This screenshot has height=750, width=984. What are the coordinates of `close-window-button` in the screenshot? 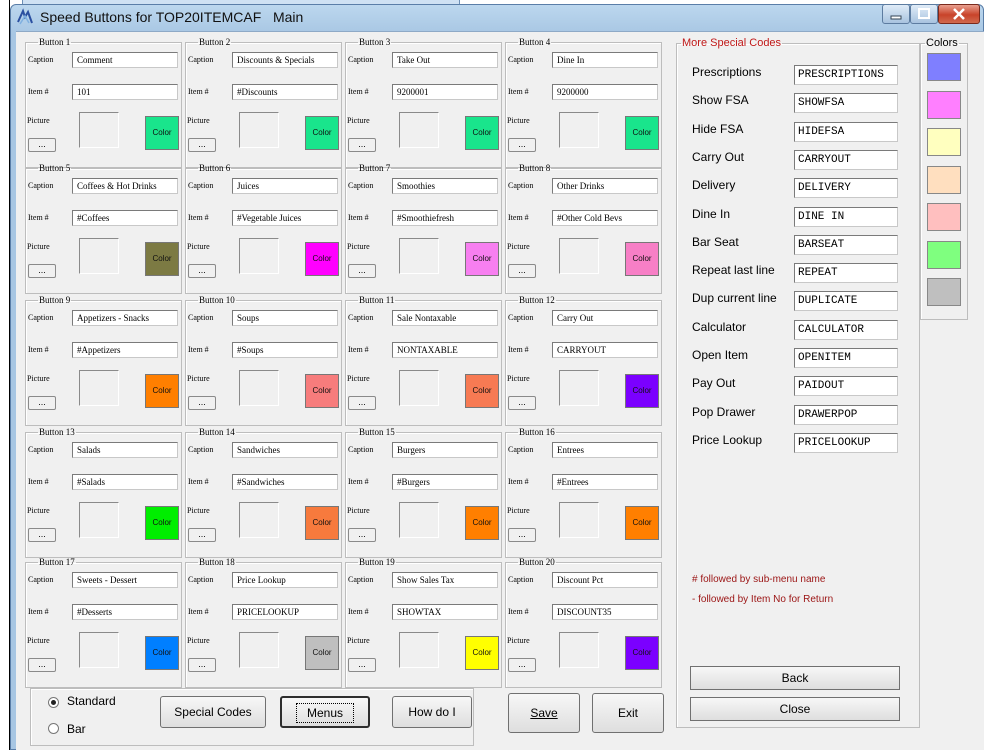 It's located at (959, 14).